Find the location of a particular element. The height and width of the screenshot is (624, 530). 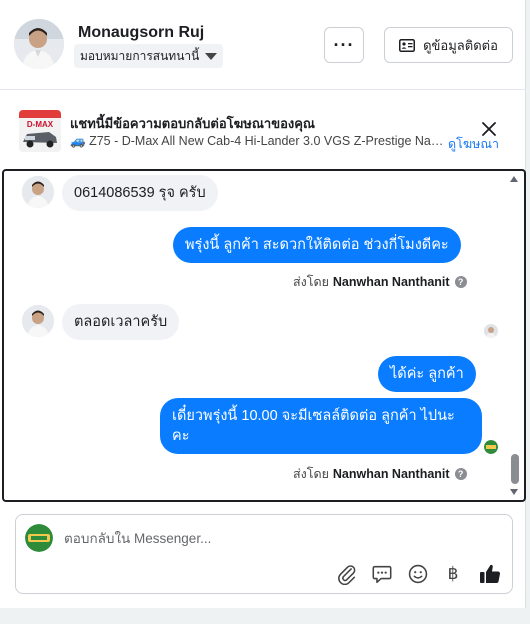

contact-avatar is located at coordinates (39, 44).